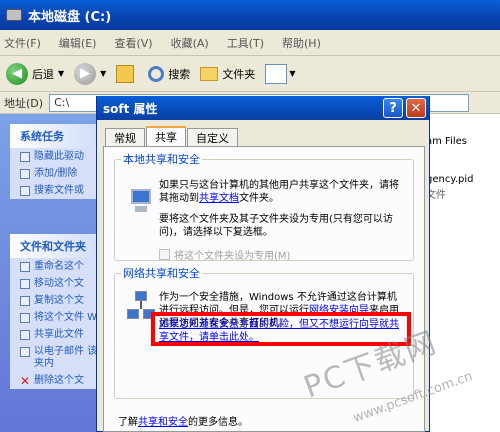 The width and height of the screenshot is (500, 432). I want to click on back-button: ◀ 后退 ▼, so click(35, 73).